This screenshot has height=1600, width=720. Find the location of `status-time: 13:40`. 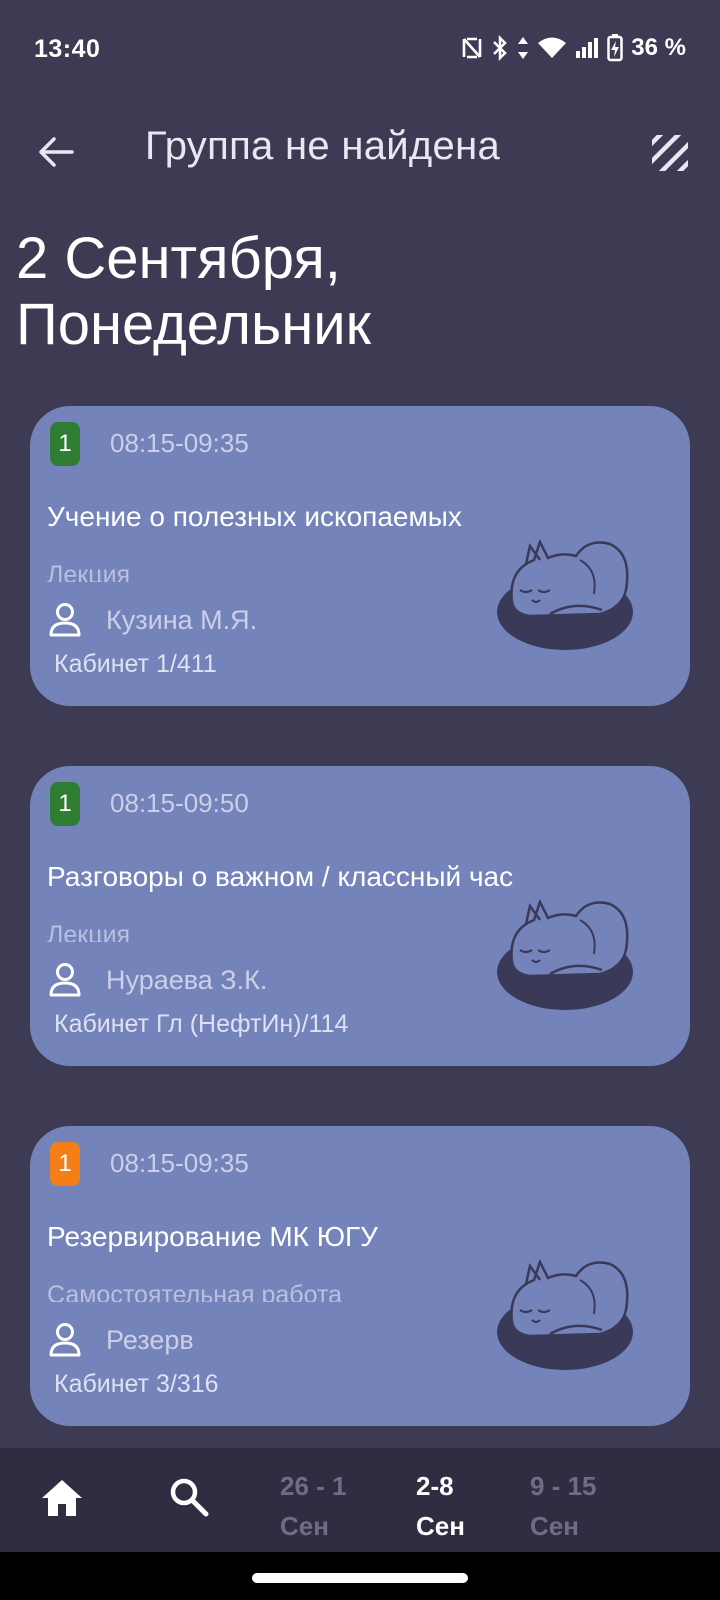

status-time: 13:40 is located at coordinates (67, 48).